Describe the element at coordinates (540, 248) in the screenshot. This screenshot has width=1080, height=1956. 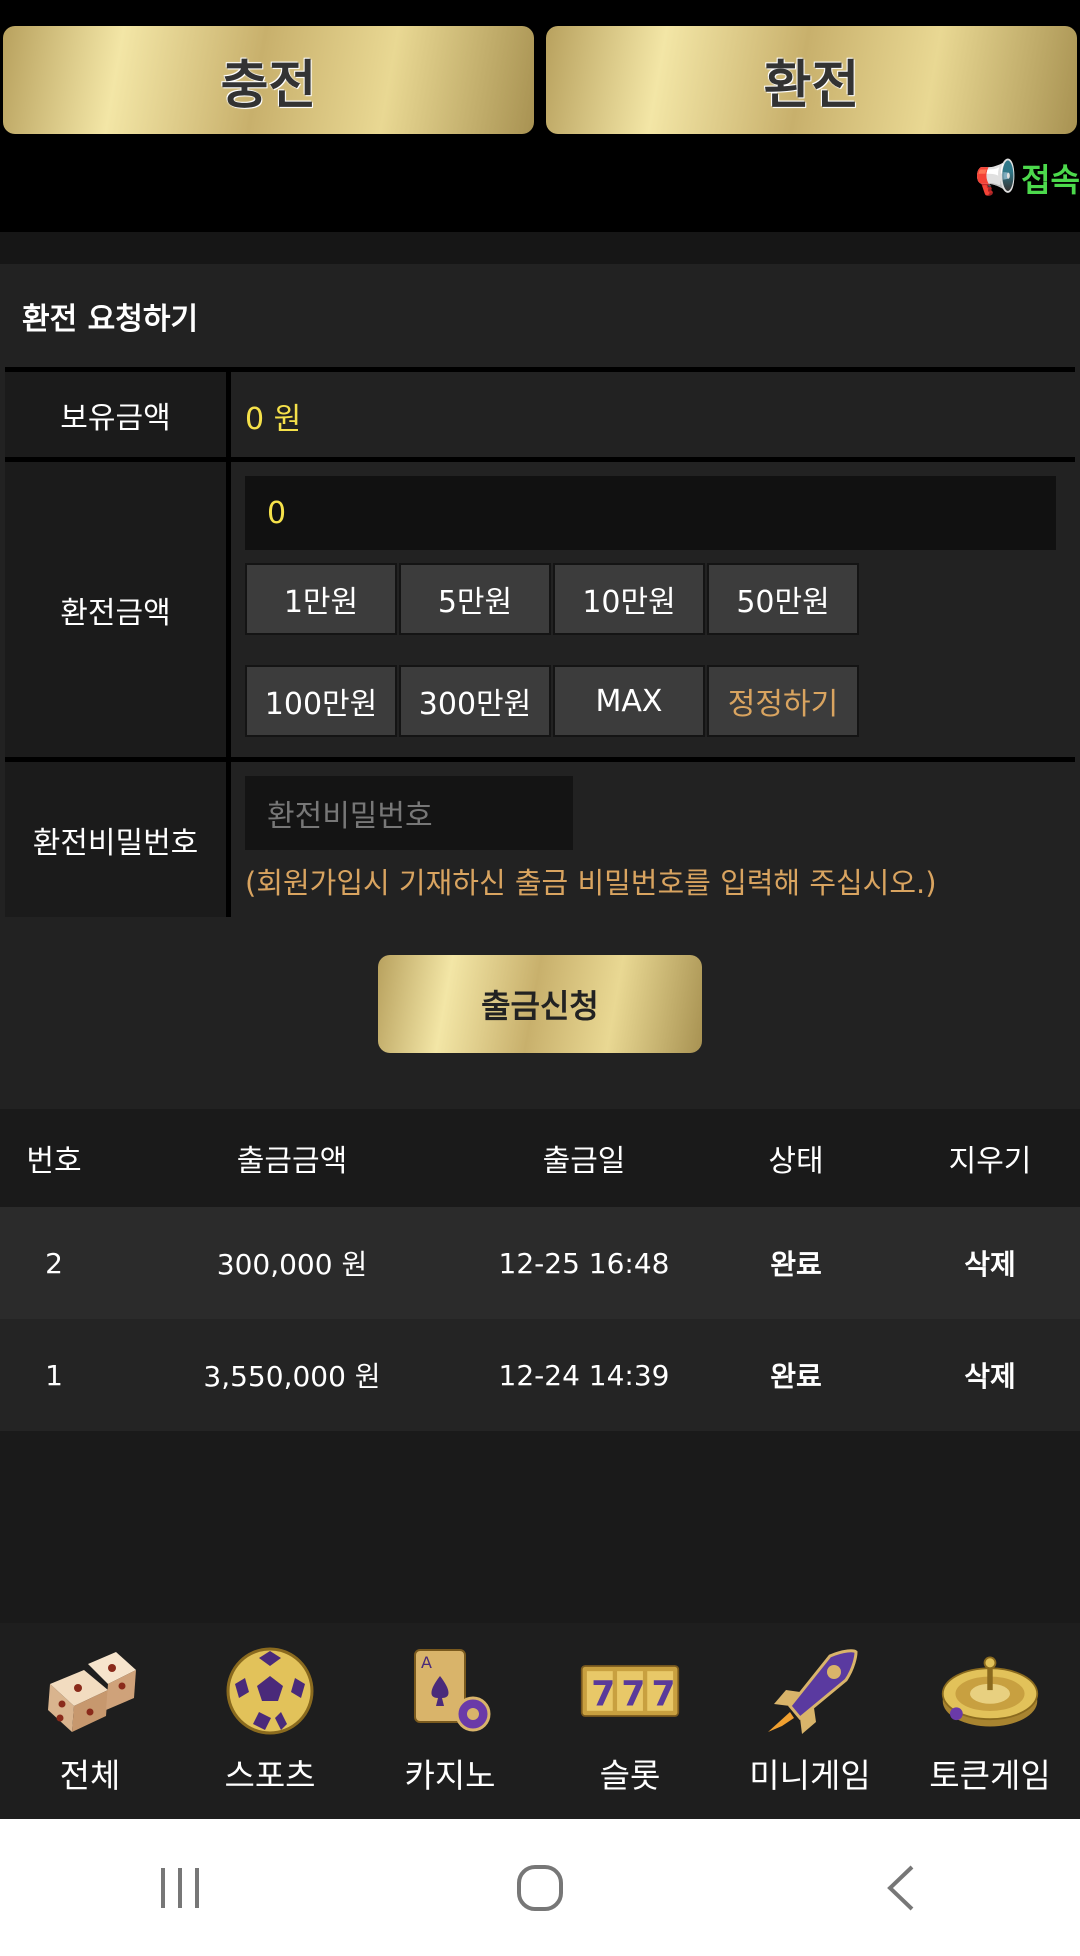
I see `divider` at that location.